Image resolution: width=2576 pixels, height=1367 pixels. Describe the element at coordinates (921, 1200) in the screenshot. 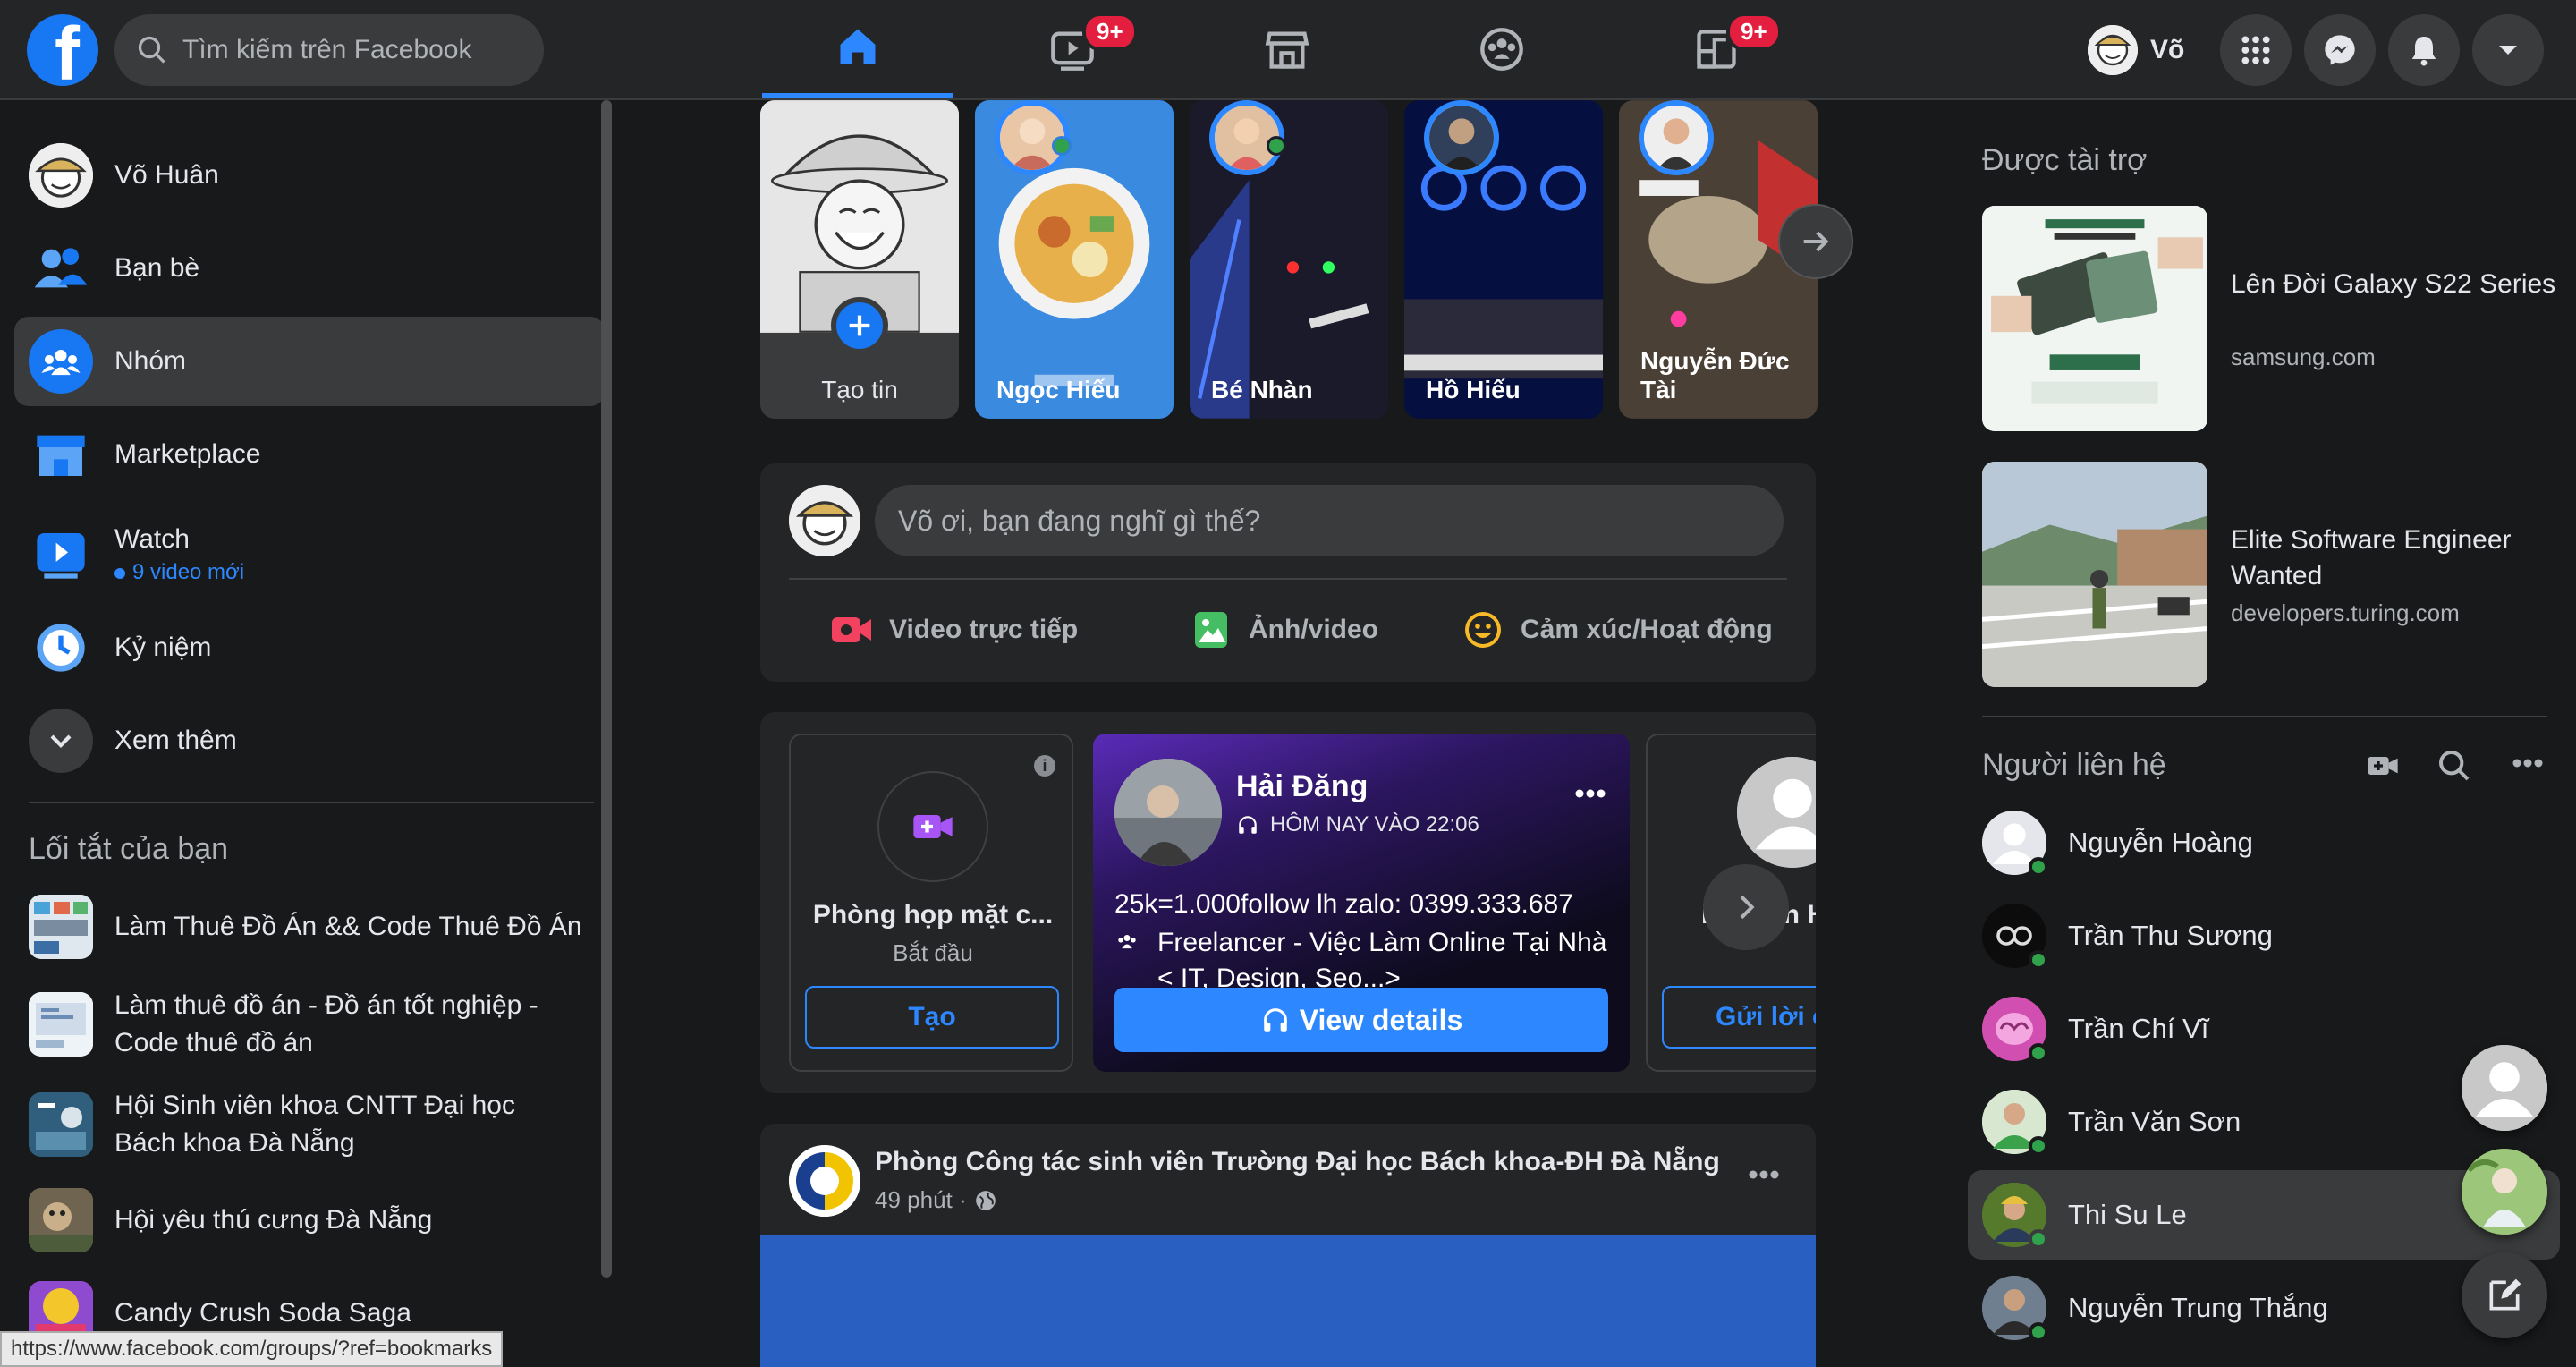

I see `post-time: 49 phút ·` at that location.